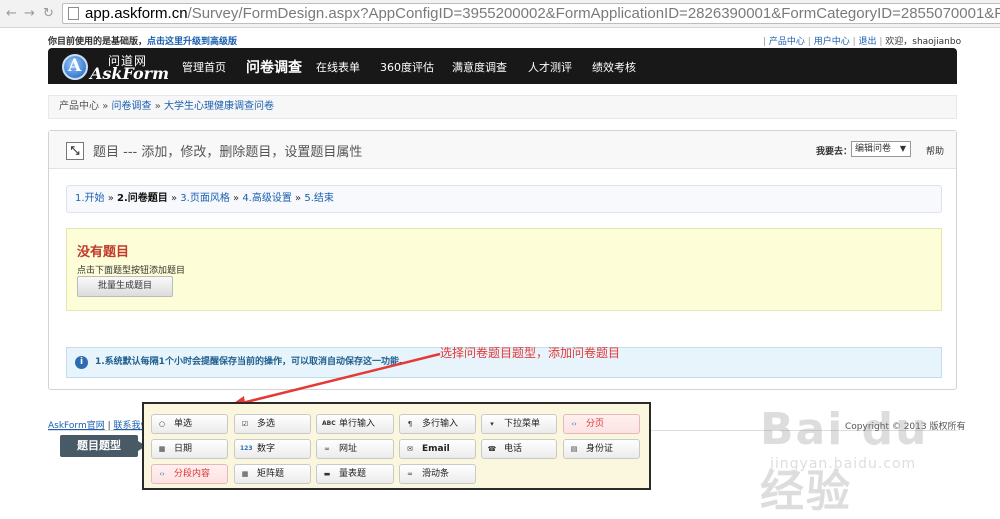 This screenshot has height=519, width=1000. I want to click on help-link: 帮助, so click(935, 150).